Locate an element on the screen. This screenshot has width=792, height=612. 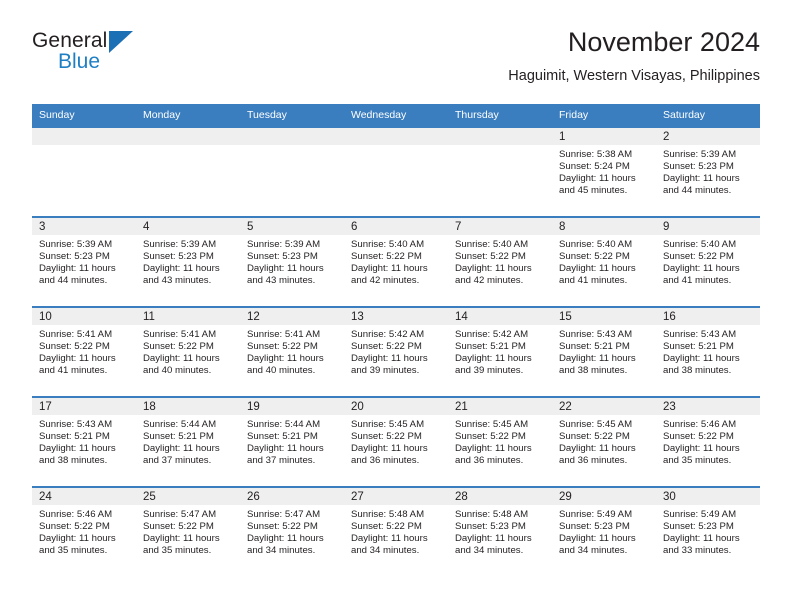
sunrise-text: Sunrise: 5:42 AM is located at coordinates (388, 334).